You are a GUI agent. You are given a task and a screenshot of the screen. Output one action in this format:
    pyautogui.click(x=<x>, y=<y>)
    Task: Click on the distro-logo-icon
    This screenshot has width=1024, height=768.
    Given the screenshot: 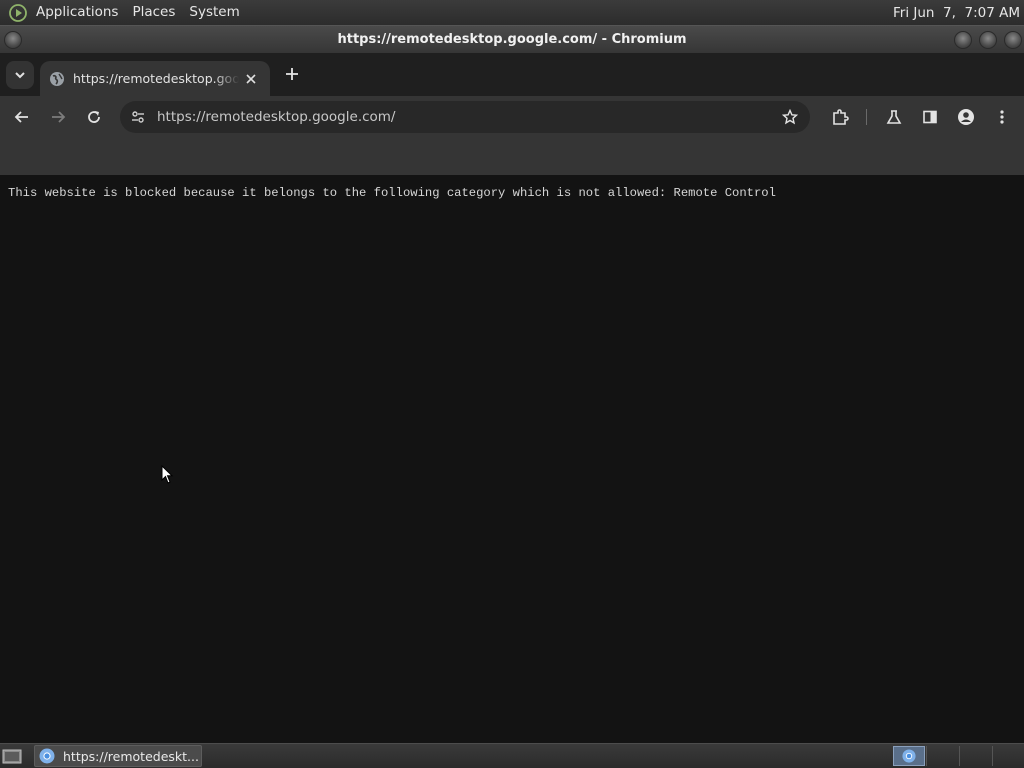 What is the action you would take?
    pyautogui.click(x=18, y=13)
    